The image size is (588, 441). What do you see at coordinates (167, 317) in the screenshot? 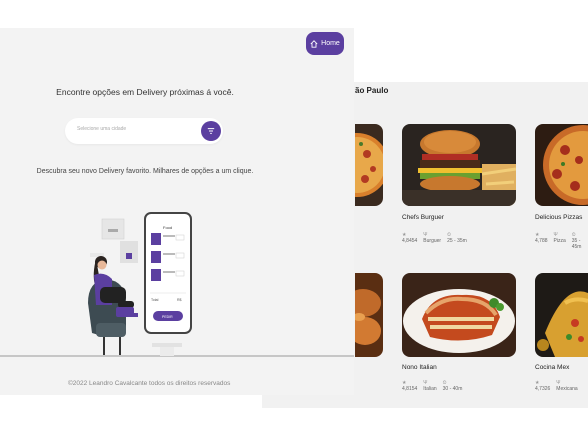
I see `svg-text: PEDIR` at bounding box center [167, 317].